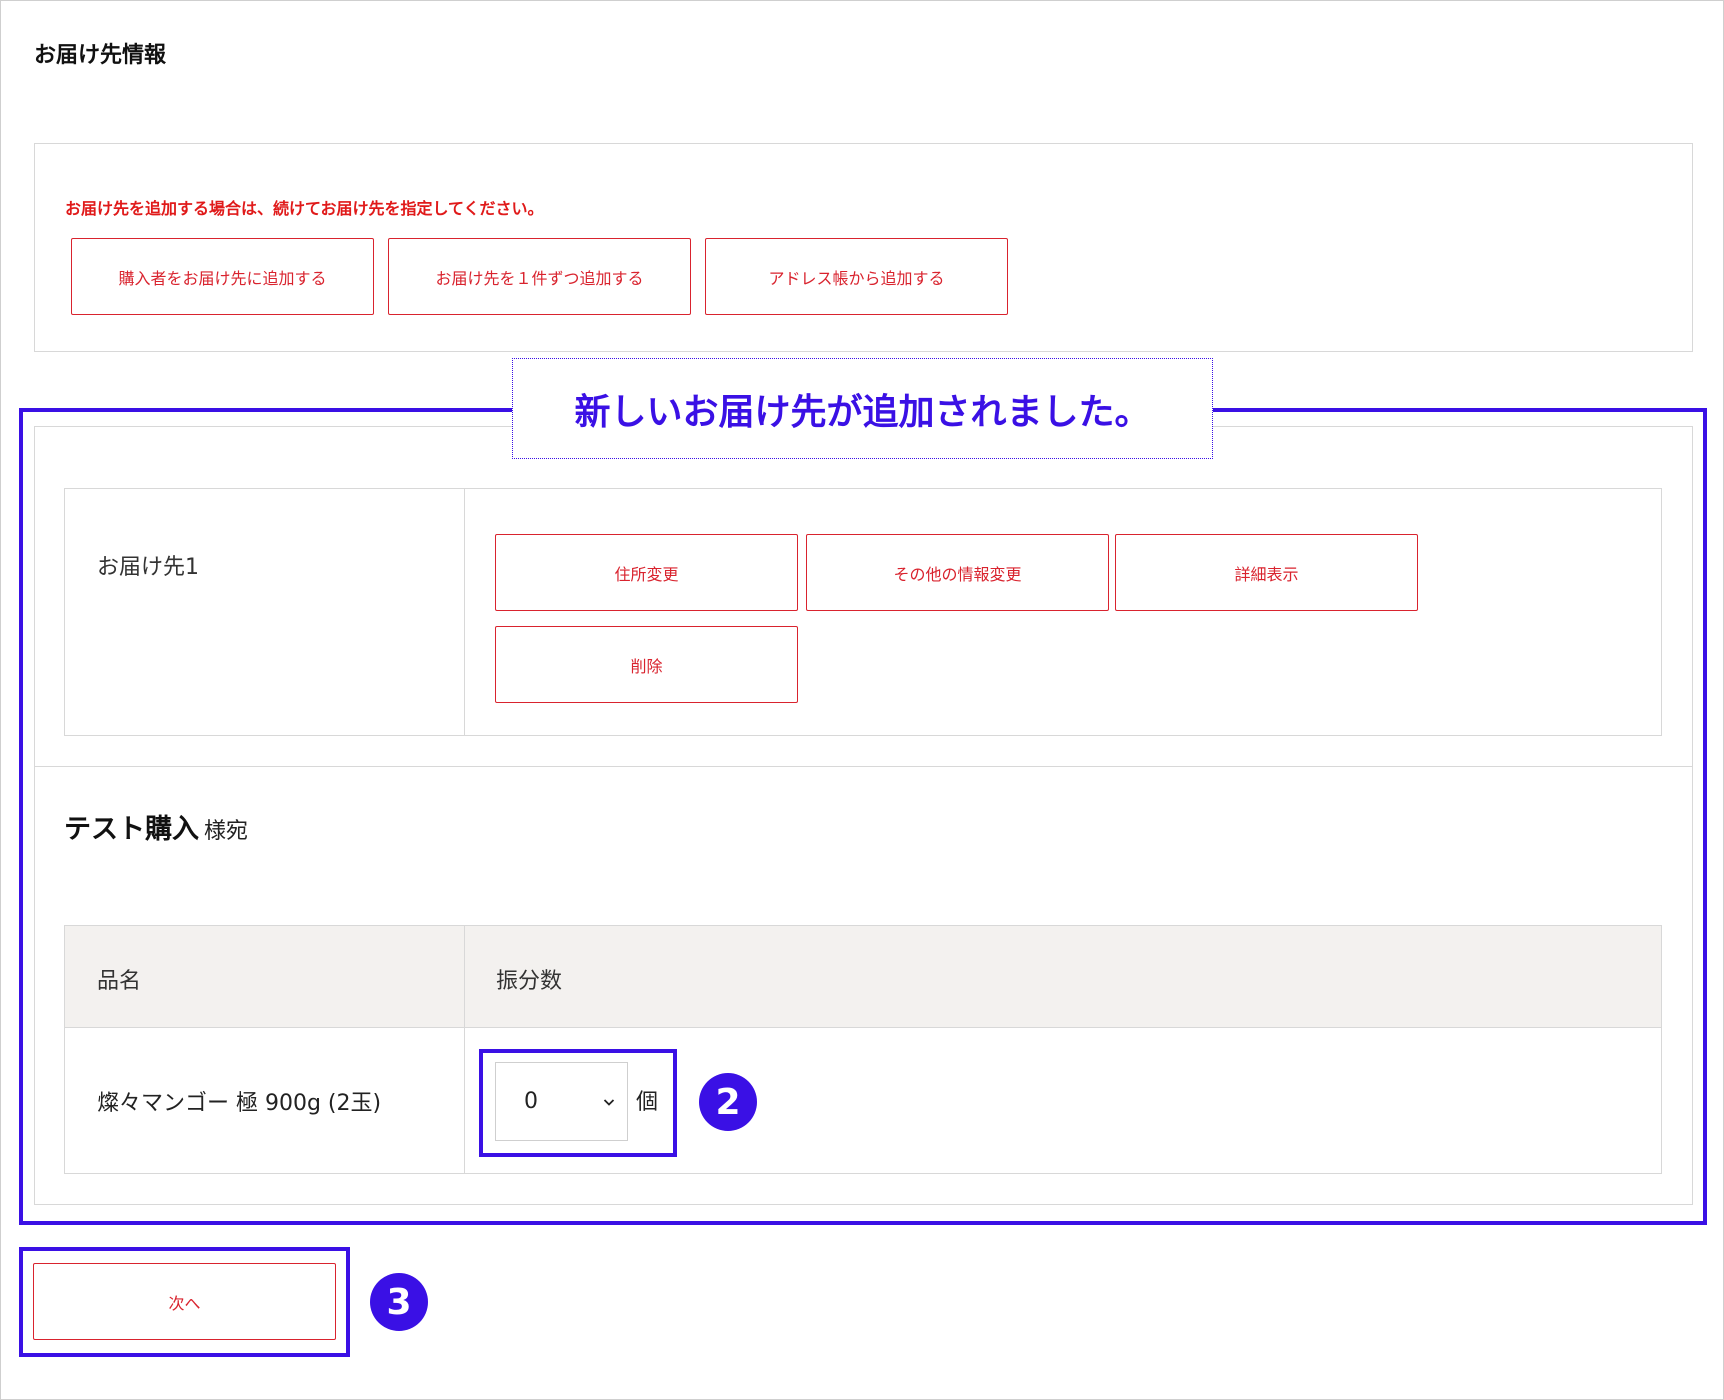 Image resolution: width=1724 pixels, height=1400 pixels. I want to click on change-address-button: 住所変更, so click(646, 572).